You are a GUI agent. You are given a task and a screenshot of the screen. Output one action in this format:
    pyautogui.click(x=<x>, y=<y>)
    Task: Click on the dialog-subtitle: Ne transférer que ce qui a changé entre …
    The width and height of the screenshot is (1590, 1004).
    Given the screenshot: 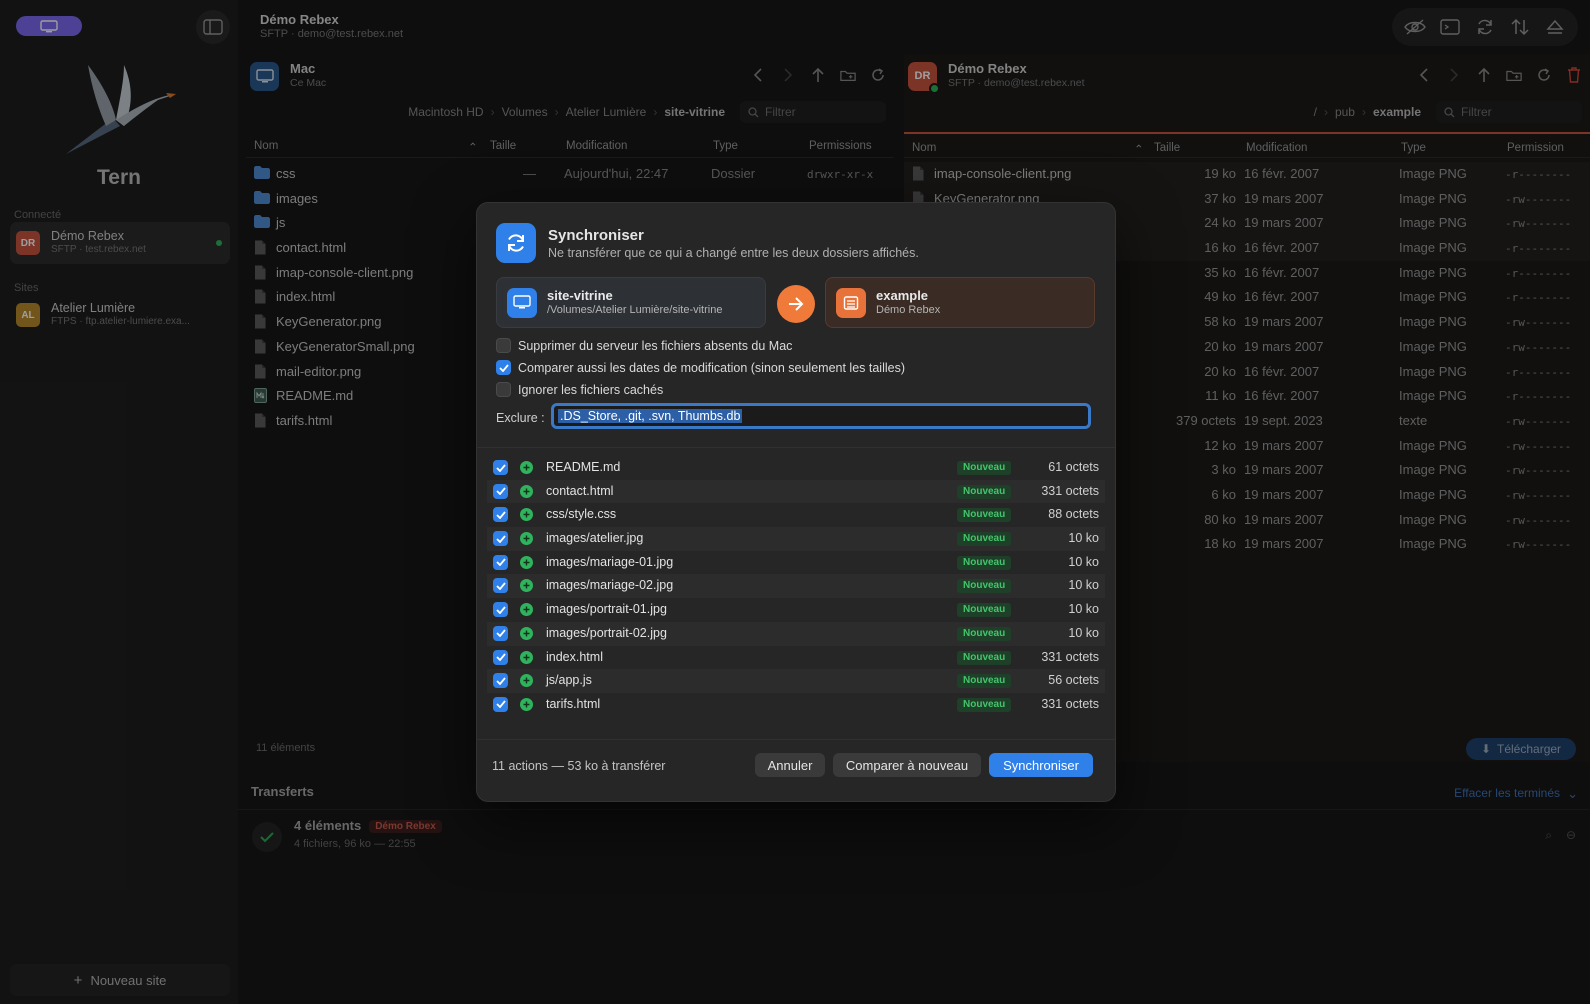 What is the action you would take?
    pyautogui.click(x=733, y=253)
    